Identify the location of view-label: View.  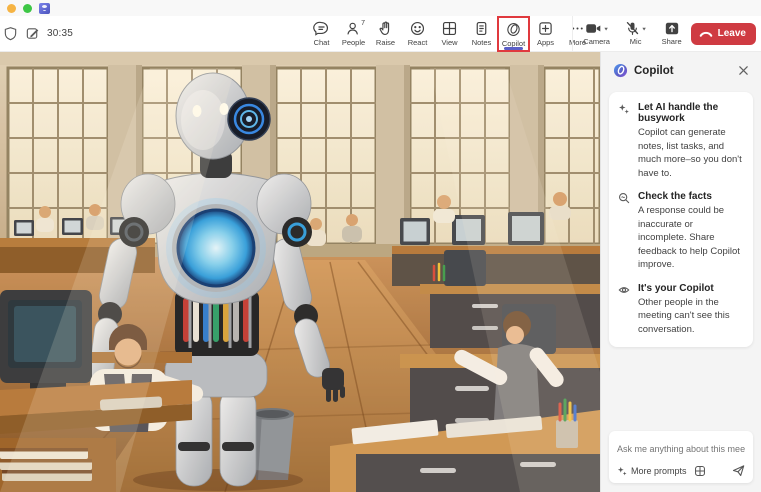
(449, 42).